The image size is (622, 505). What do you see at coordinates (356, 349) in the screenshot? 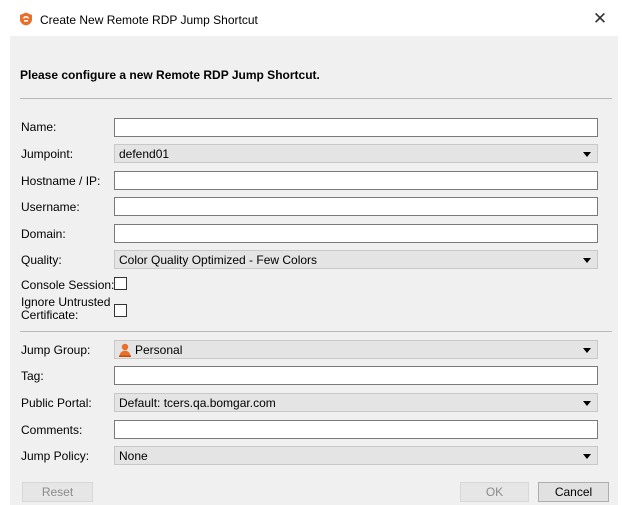
I see `jump-group-select: Personal` at bounding box center [356, 349].